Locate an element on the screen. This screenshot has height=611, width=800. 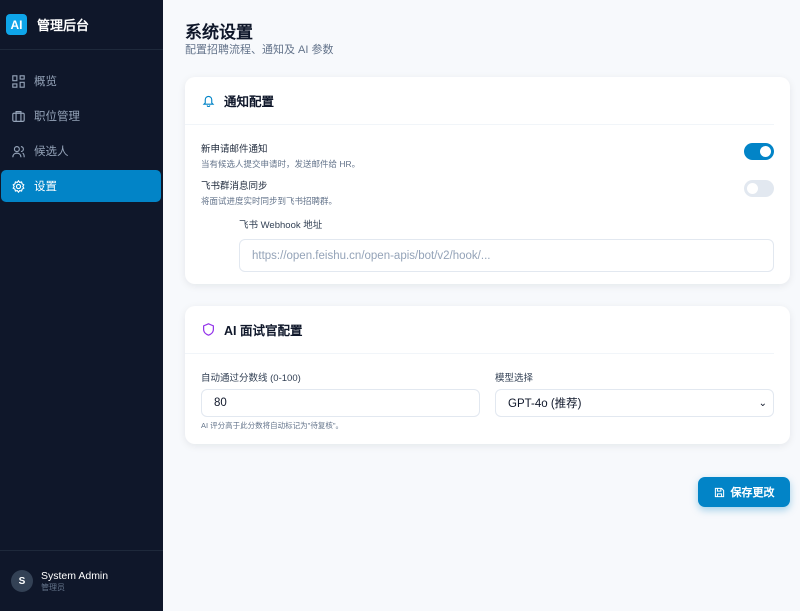
email-notify-desc: 当有候选人提交申请时，发送邮件给 HR。 is located at coordinates (281, 164).